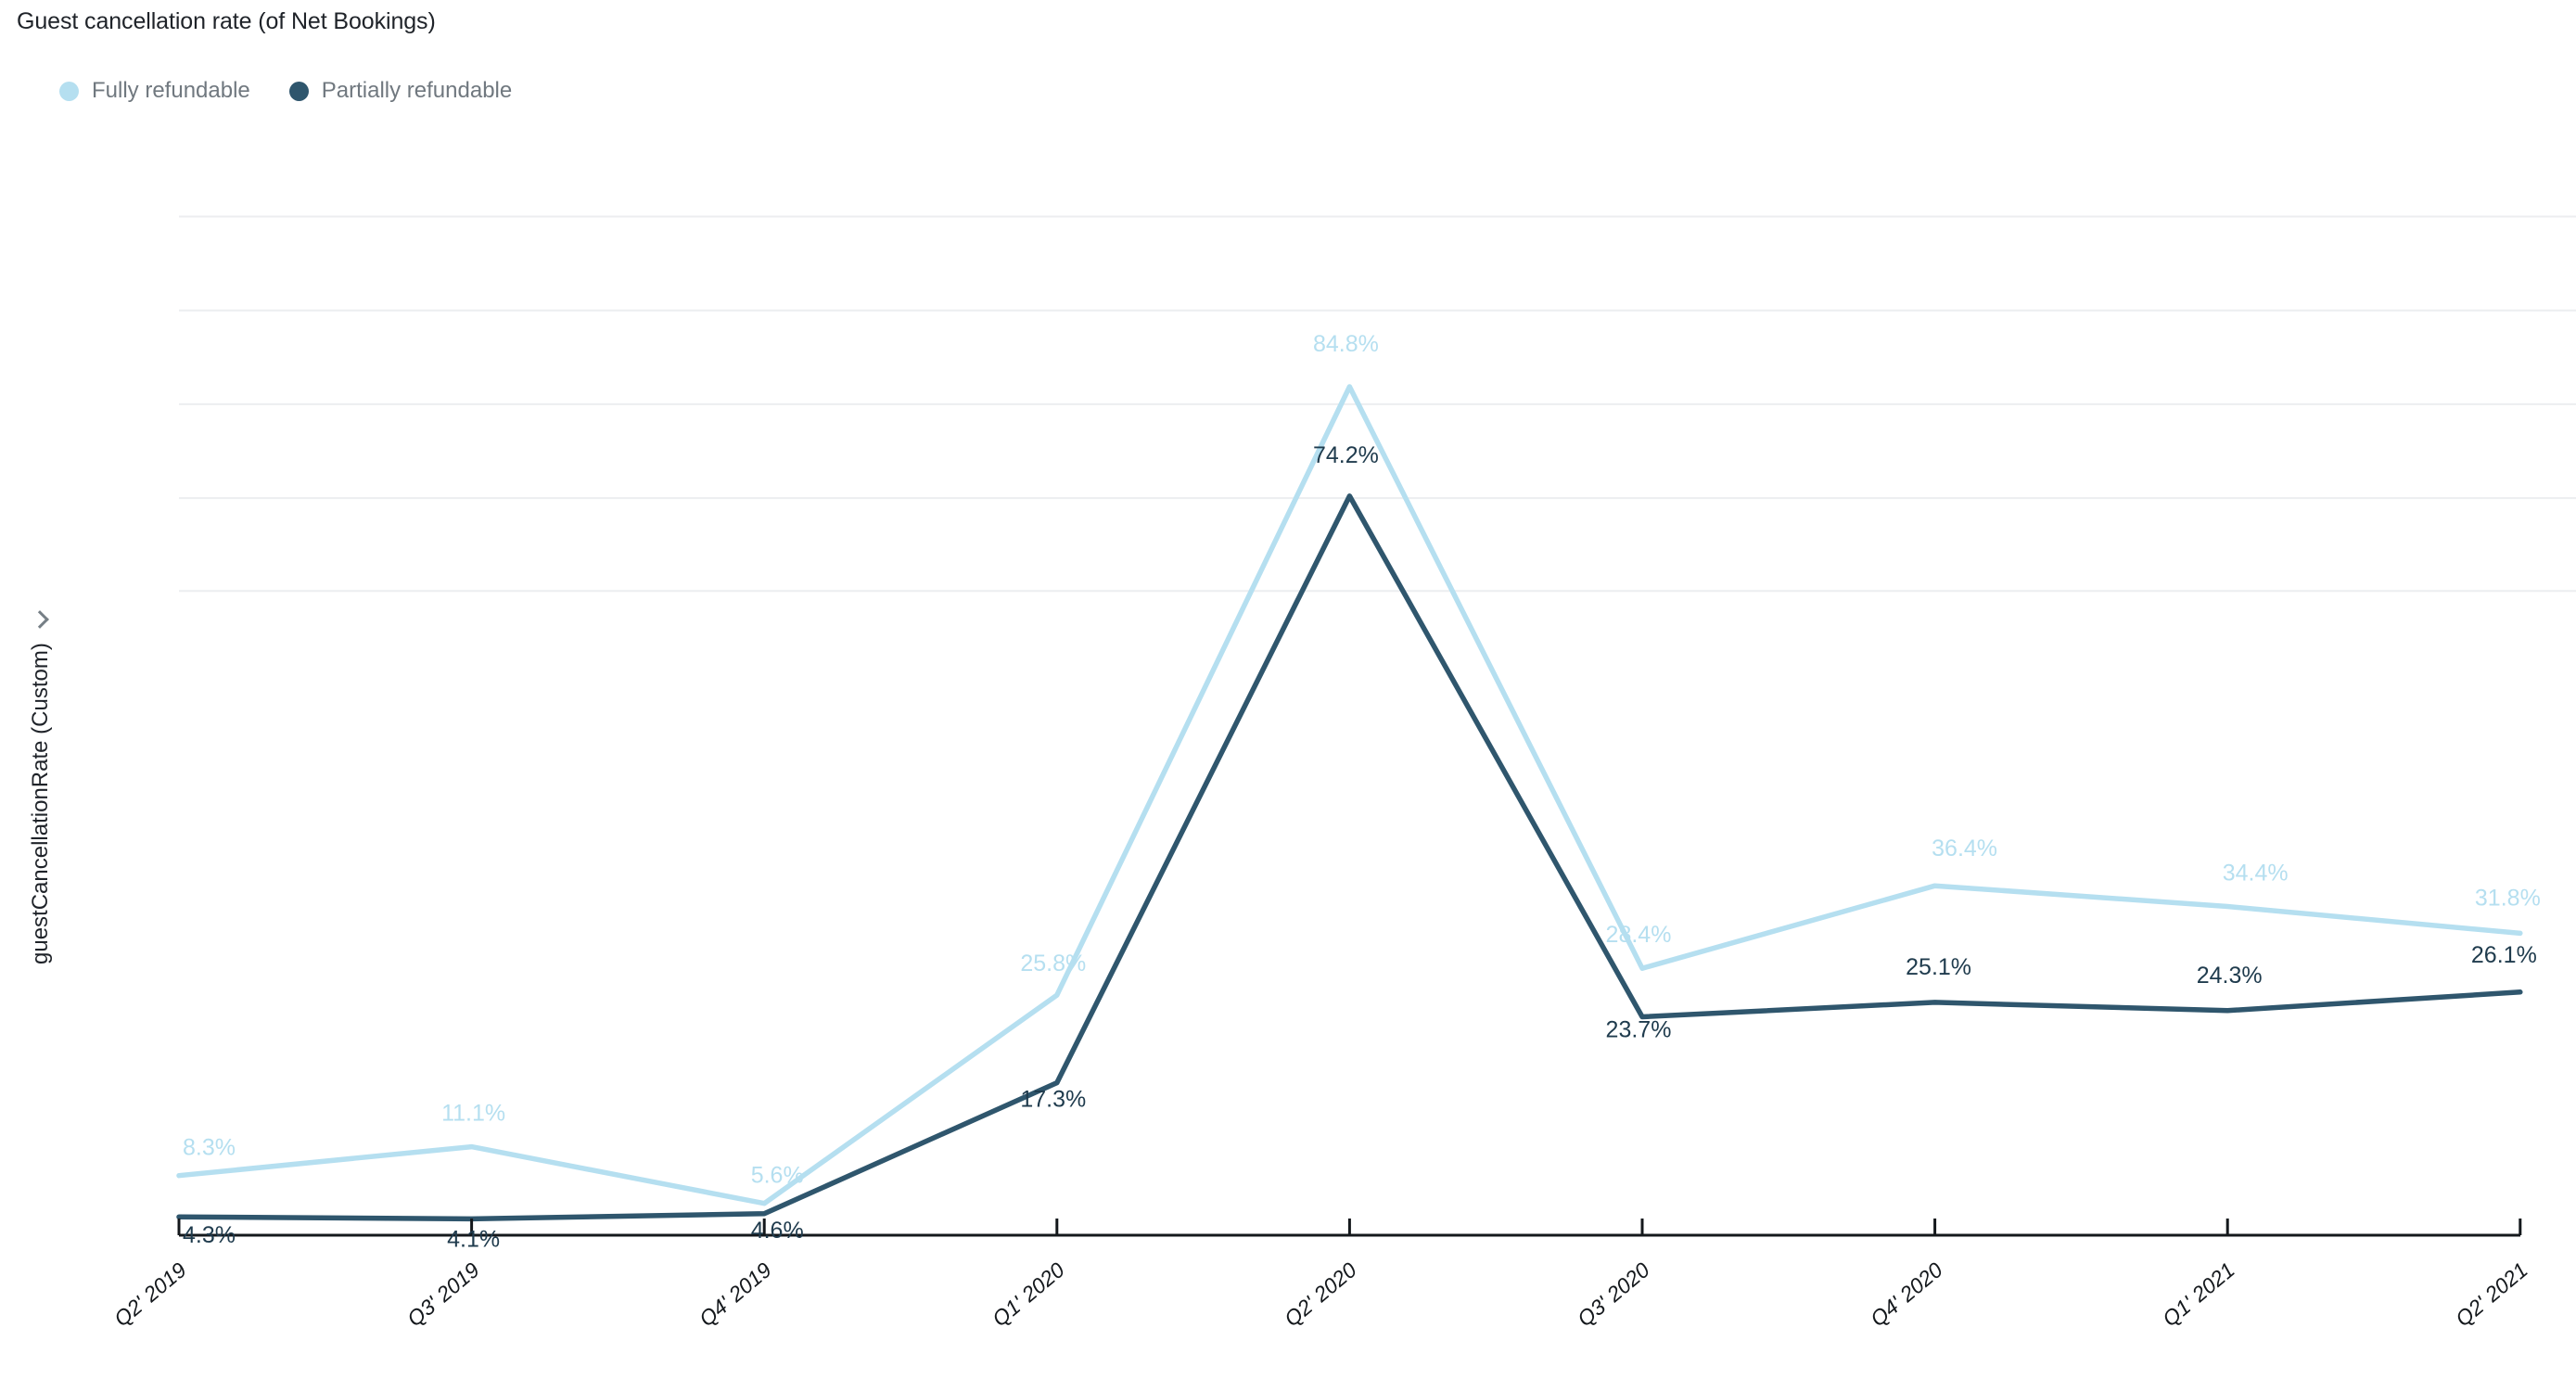  I want to click on value-label: 4.3%, so click(209, 1235).